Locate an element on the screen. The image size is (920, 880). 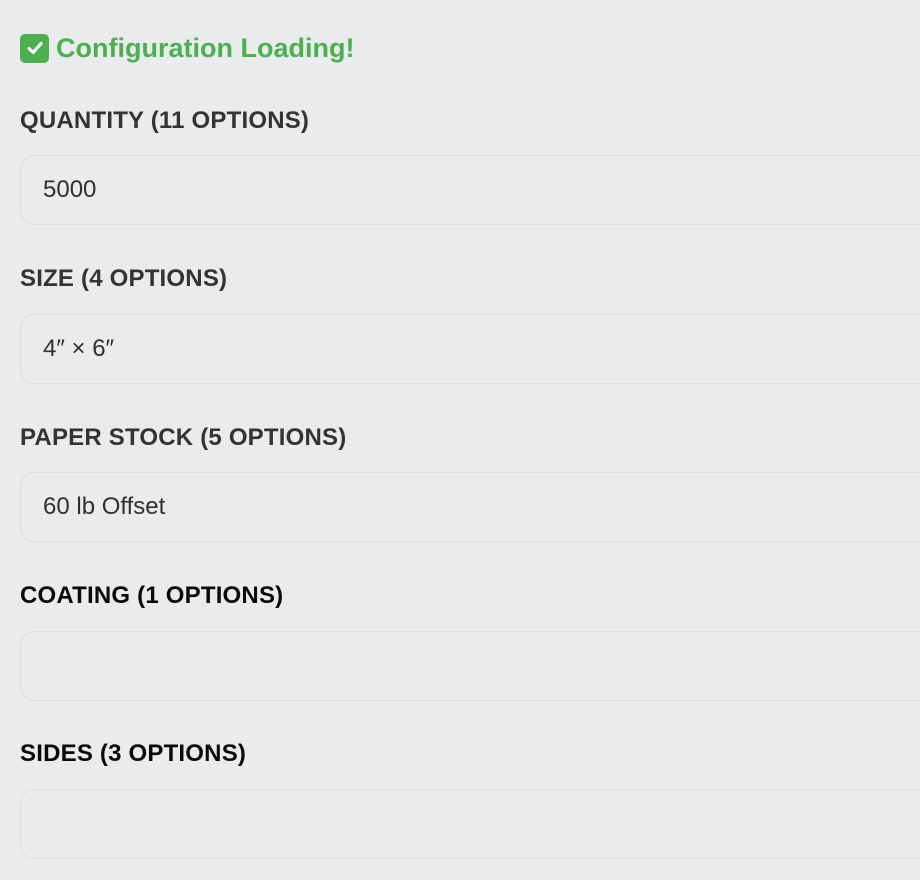
sides-label: SIDES (3 OPTIONS) is located at coordinates (133, 753).